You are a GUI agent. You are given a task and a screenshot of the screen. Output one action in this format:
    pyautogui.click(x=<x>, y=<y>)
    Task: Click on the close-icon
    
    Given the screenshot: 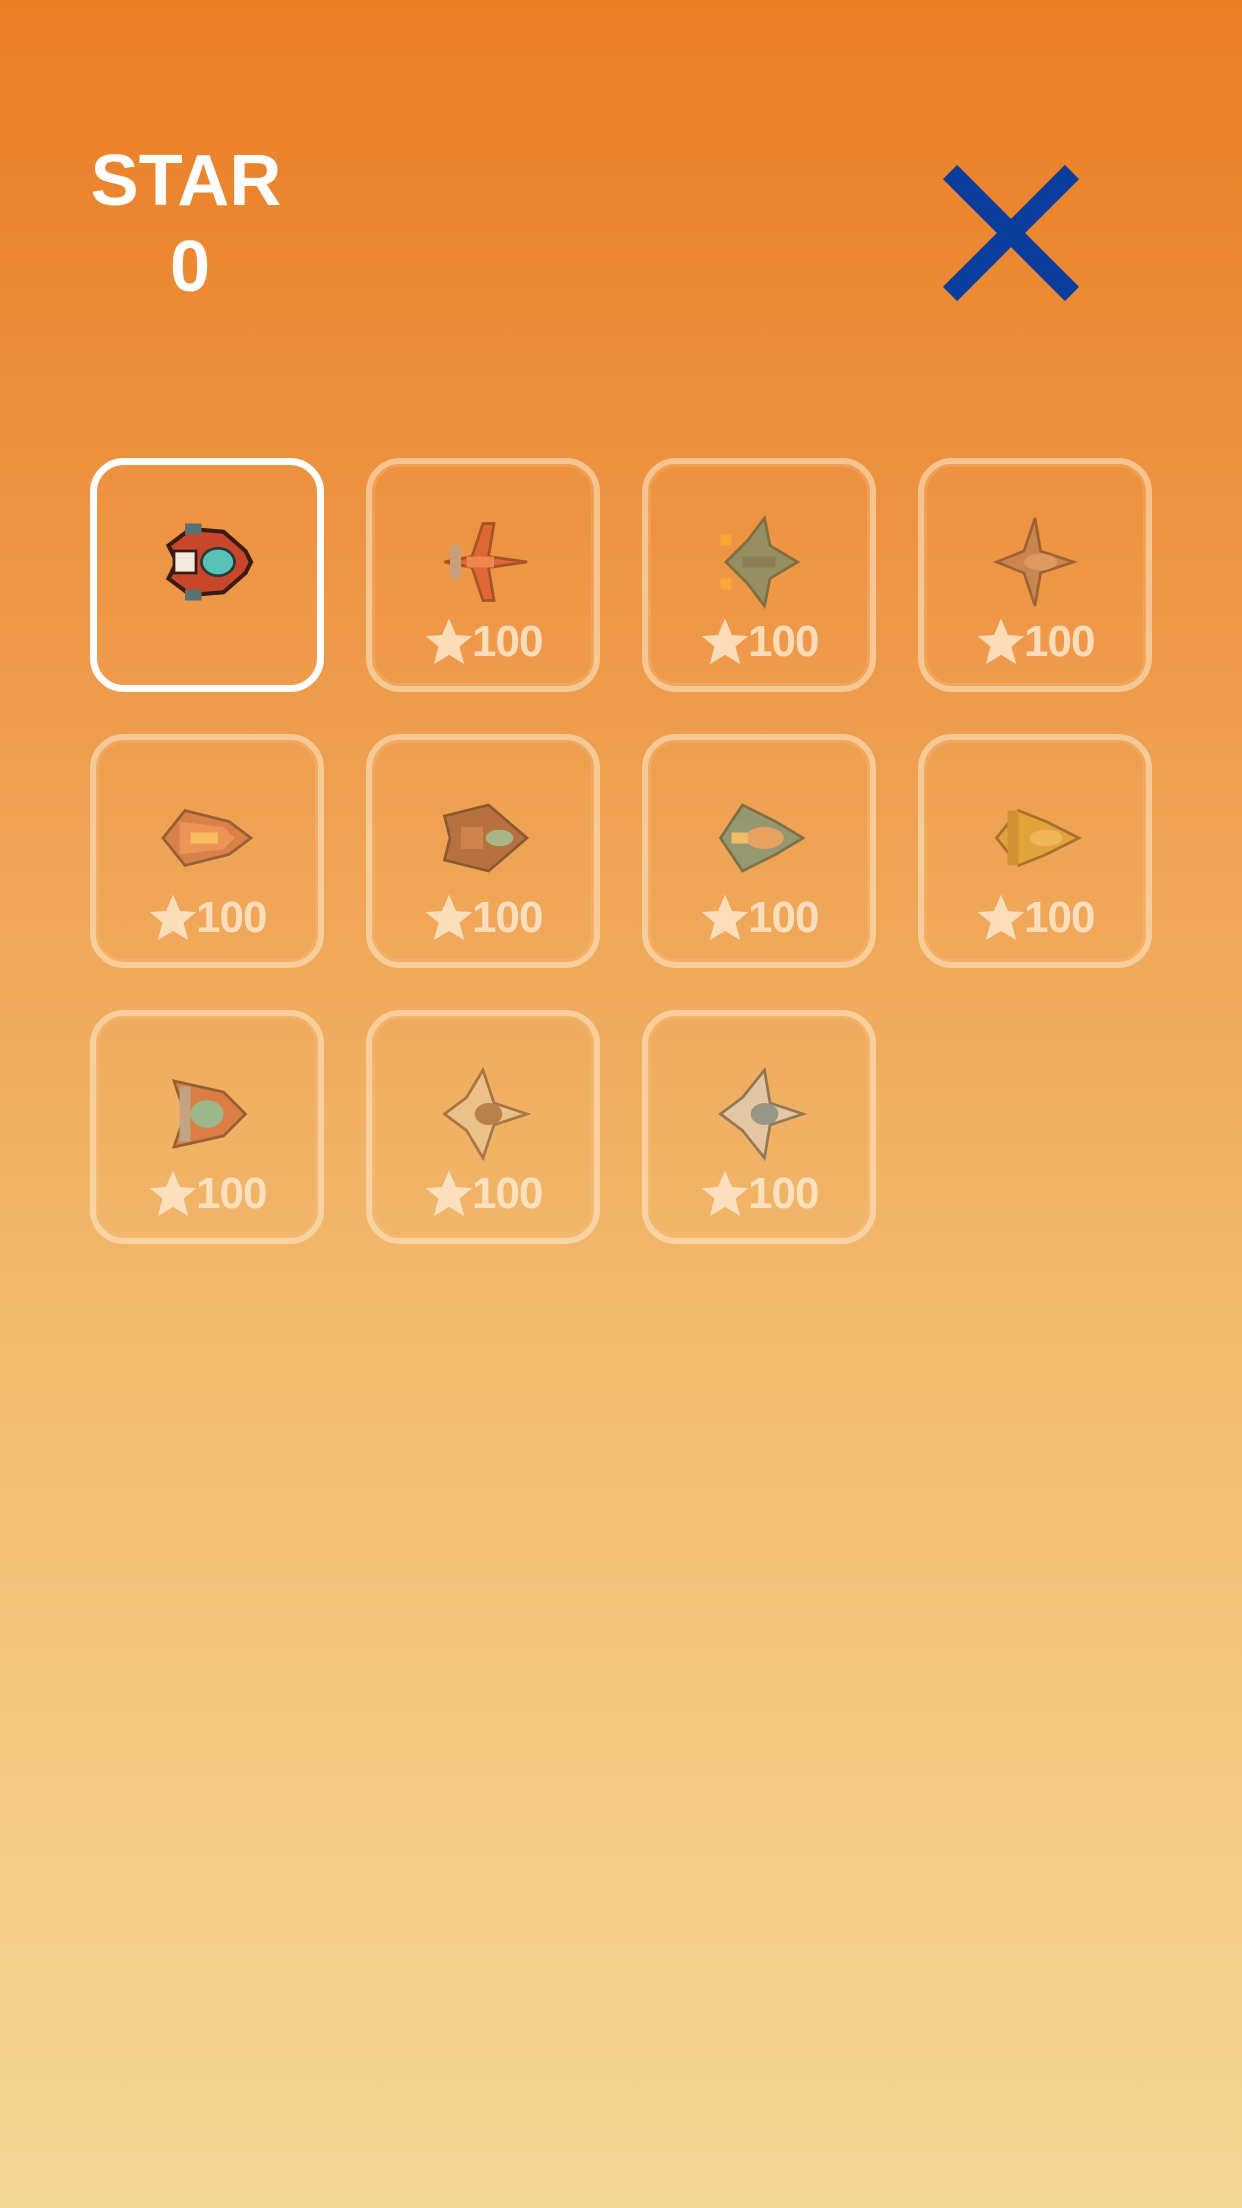 What is the action you would take?
    pyautogui.click(x=1011, y=233)
    